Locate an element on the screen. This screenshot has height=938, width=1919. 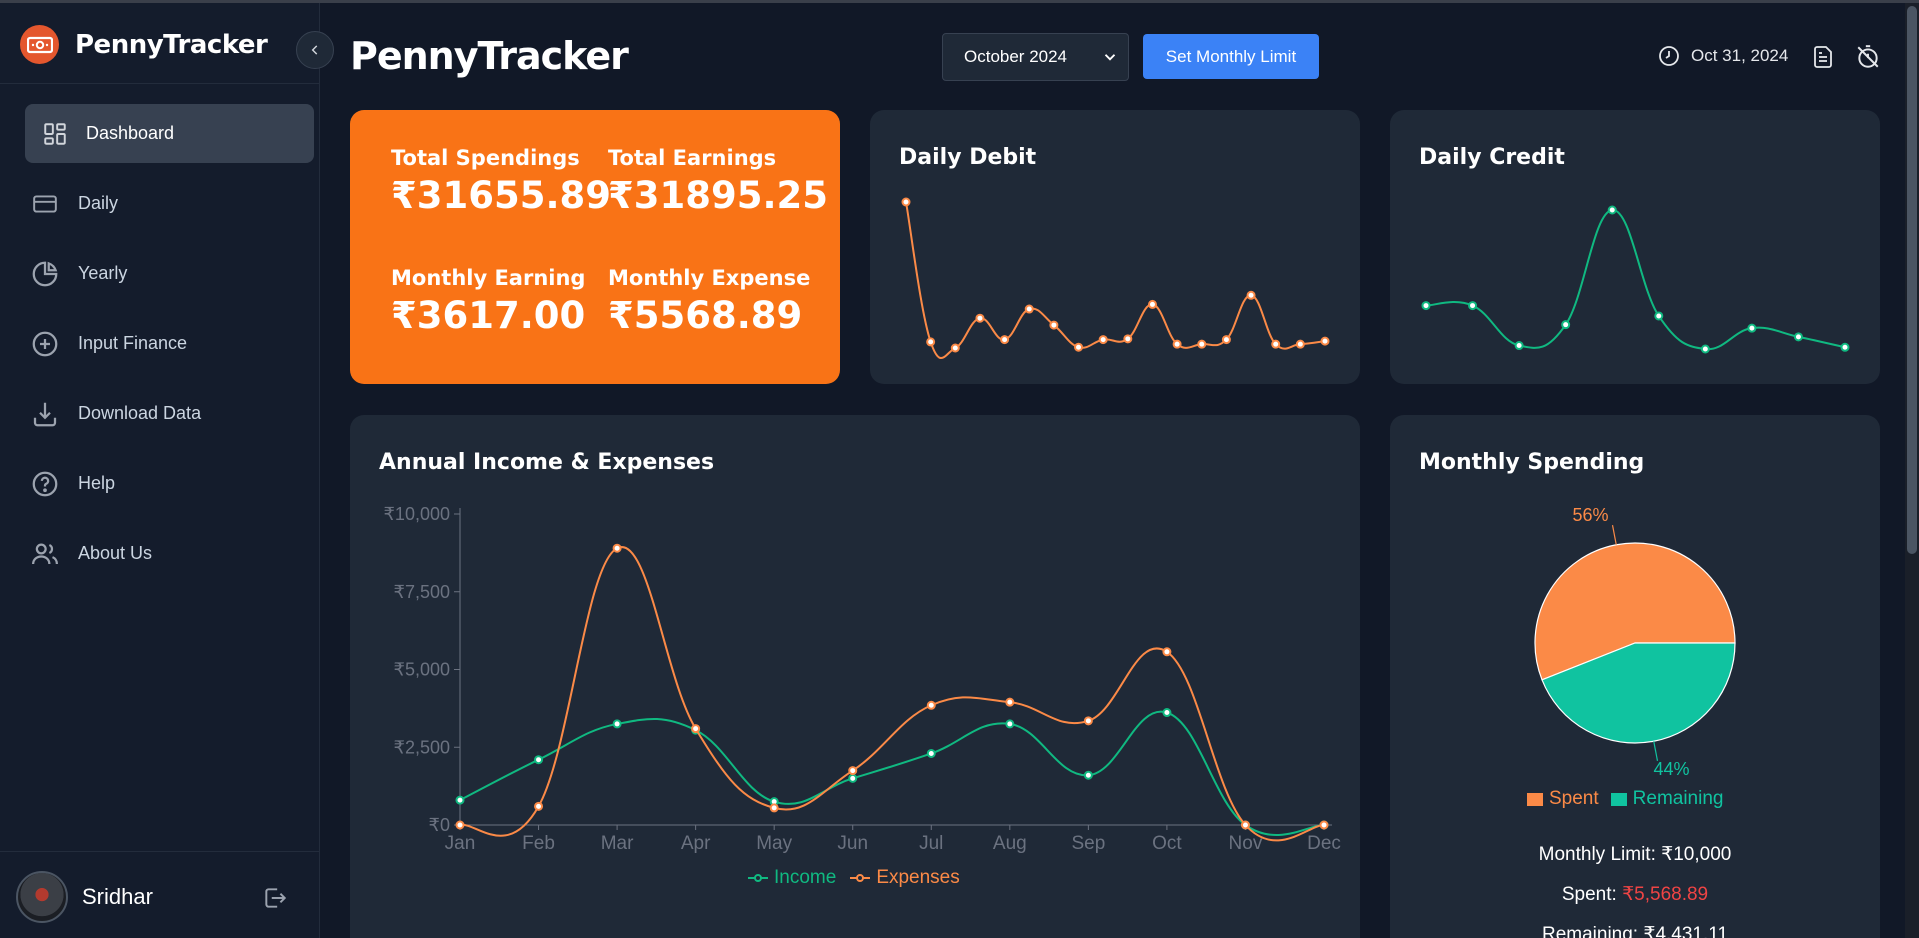
chevron-left-icon is located at coordinates (314, 50).